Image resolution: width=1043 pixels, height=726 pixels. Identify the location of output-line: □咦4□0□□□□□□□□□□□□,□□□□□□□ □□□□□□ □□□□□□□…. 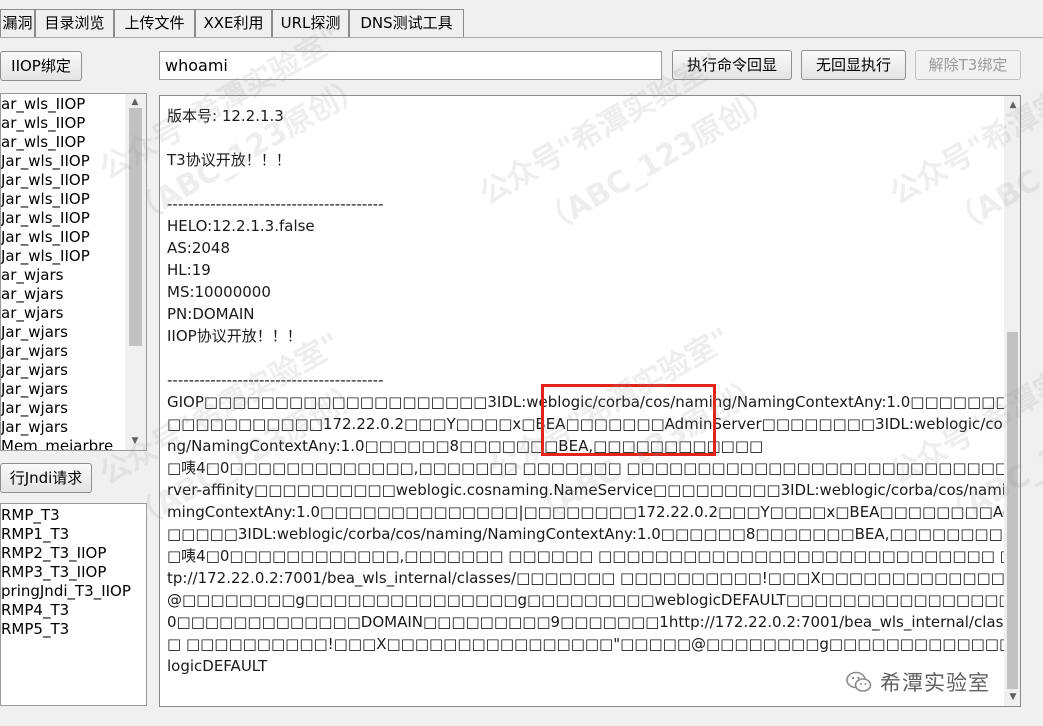
(593, 556).